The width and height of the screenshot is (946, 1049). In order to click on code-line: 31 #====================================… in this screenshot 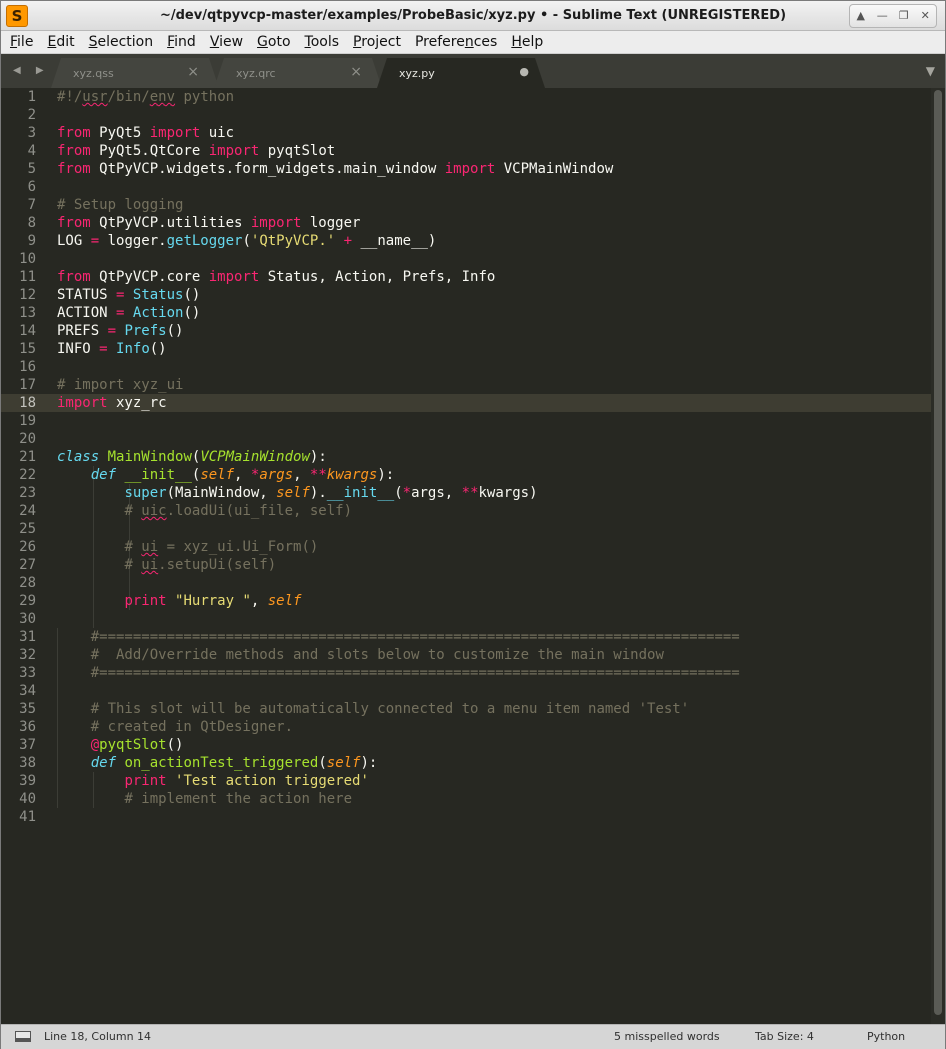, I will do `click(466, 637)`.